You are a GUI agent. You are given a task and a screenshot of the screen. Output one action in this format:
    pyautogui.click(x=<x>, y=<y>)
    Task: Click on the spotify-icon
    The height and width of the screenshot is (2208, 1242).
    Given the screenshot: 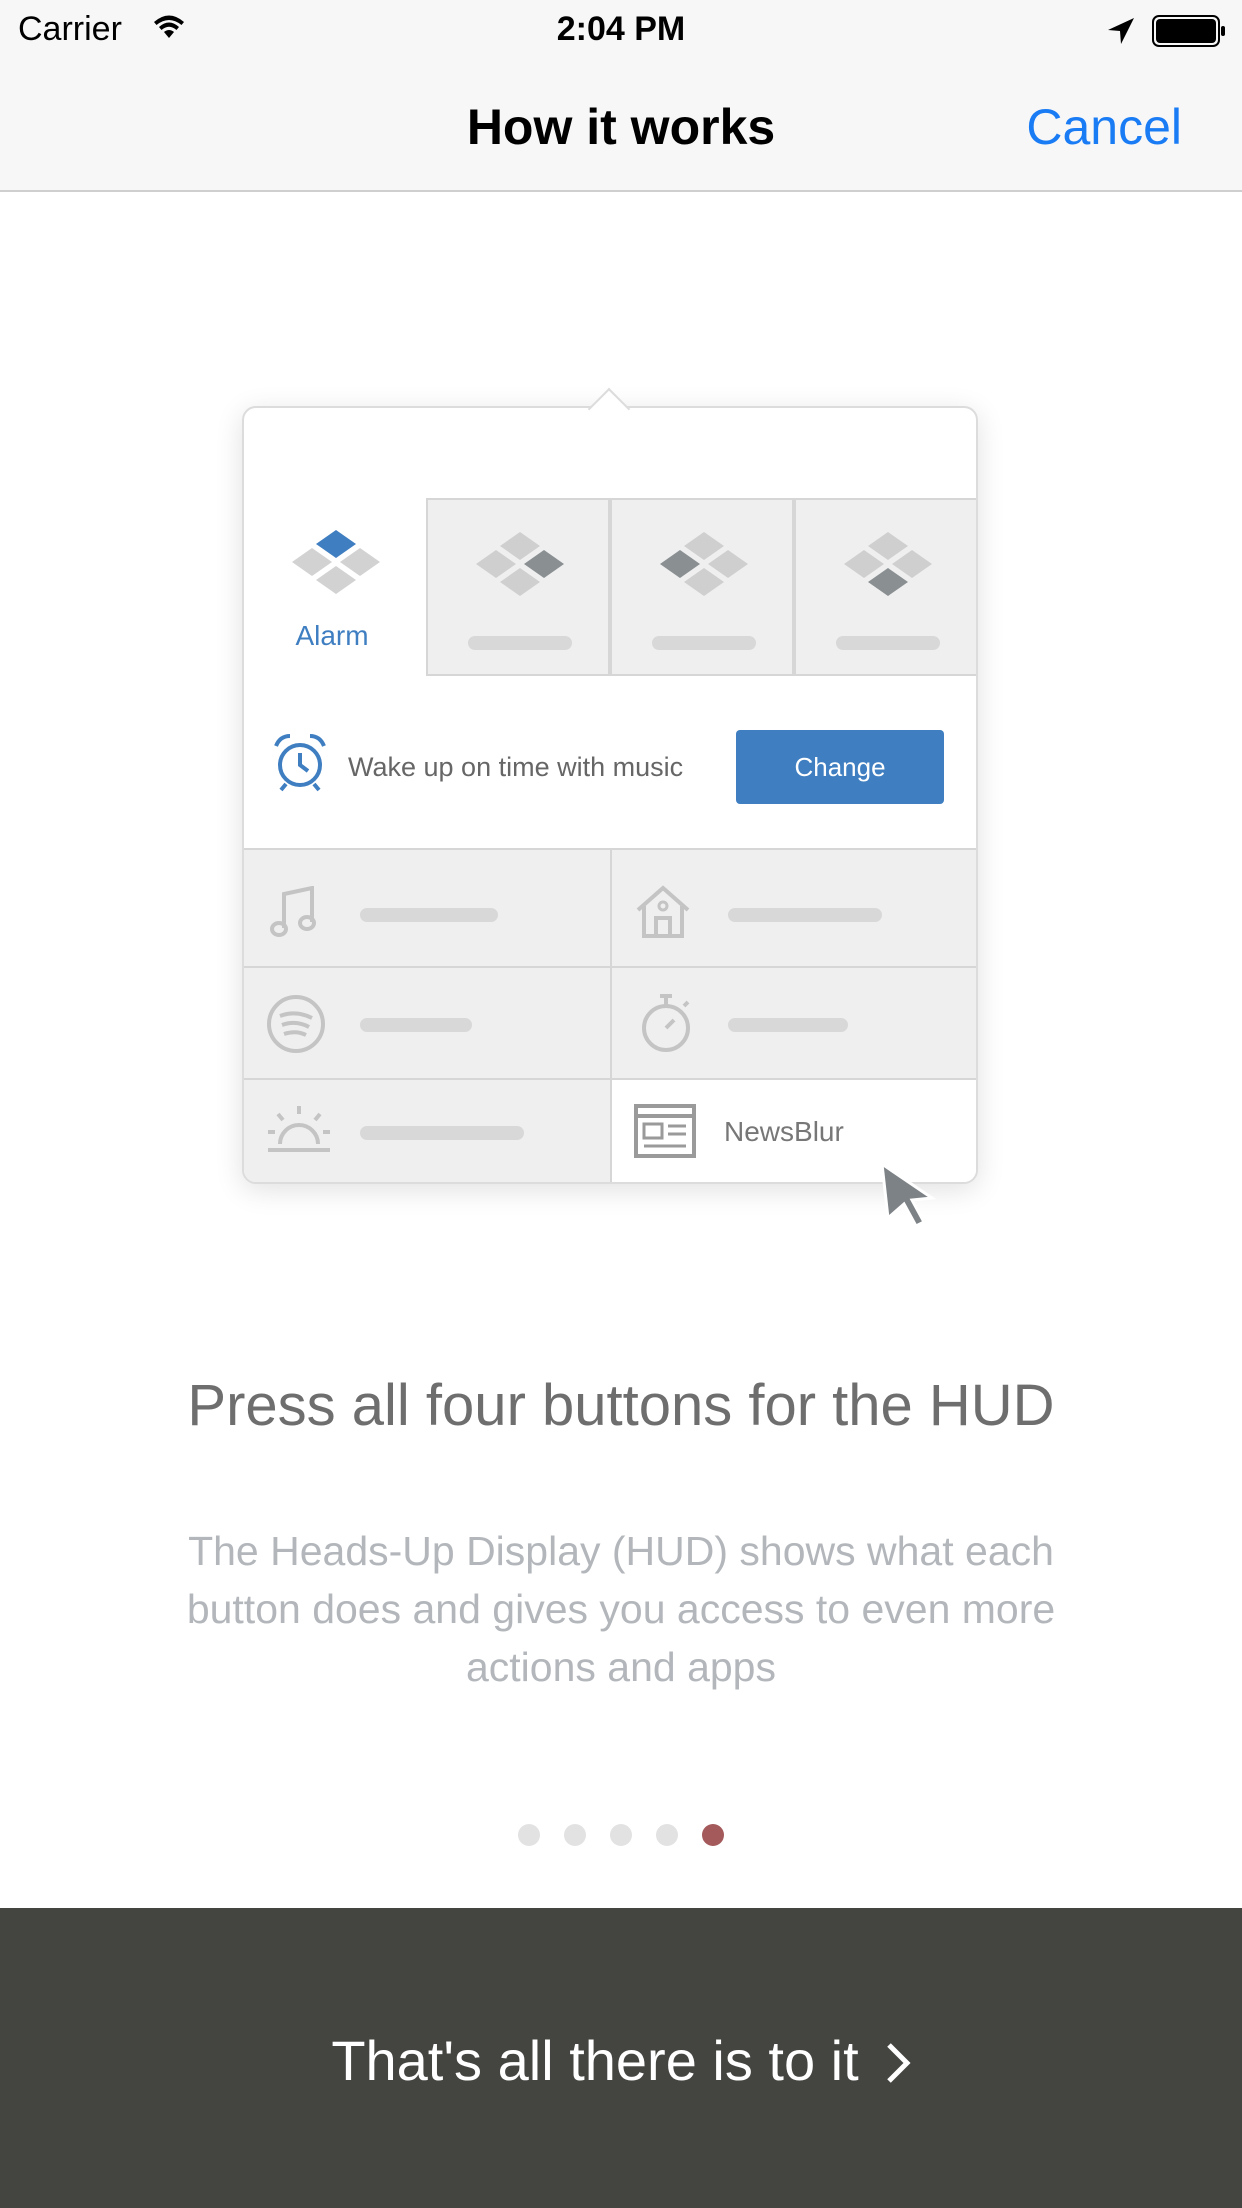 What is the action you would take?
    pyautogui.click(x=296, y=1024)
    